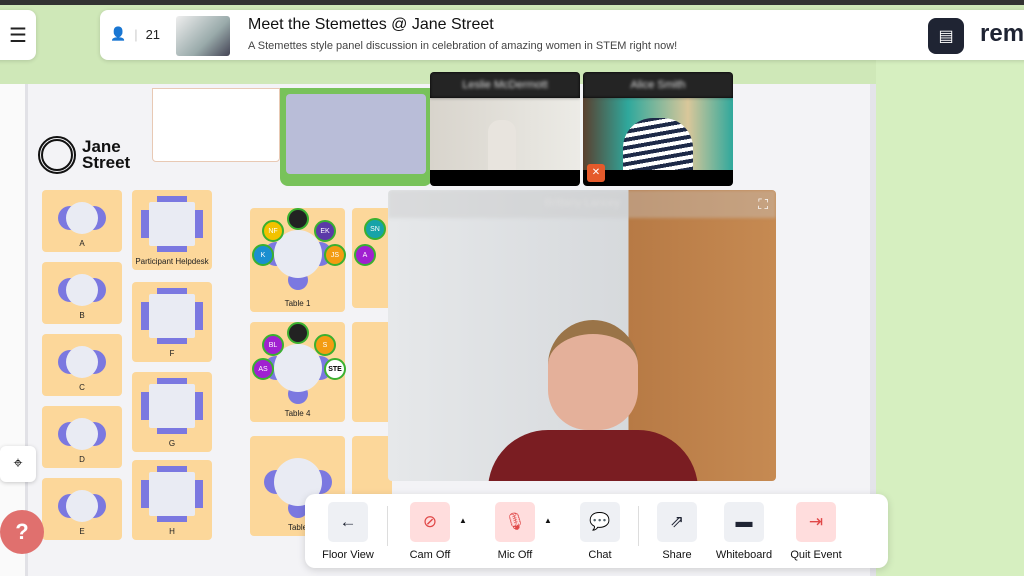 This screenshot has height=576, width=1024. I want to click on button-label: Whiteboard, so click(744, 555).